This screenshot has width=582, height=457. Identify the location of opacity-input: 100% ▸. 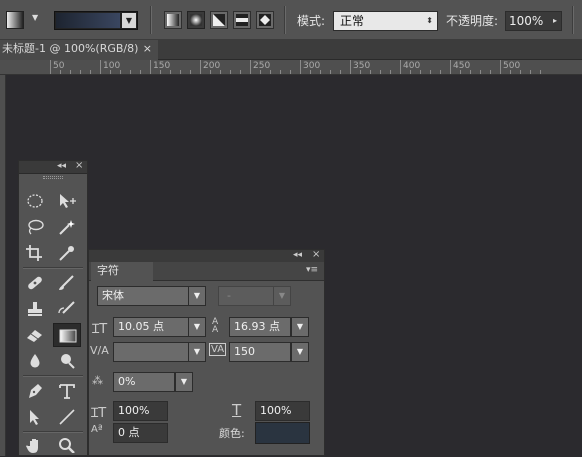
(533, 21).